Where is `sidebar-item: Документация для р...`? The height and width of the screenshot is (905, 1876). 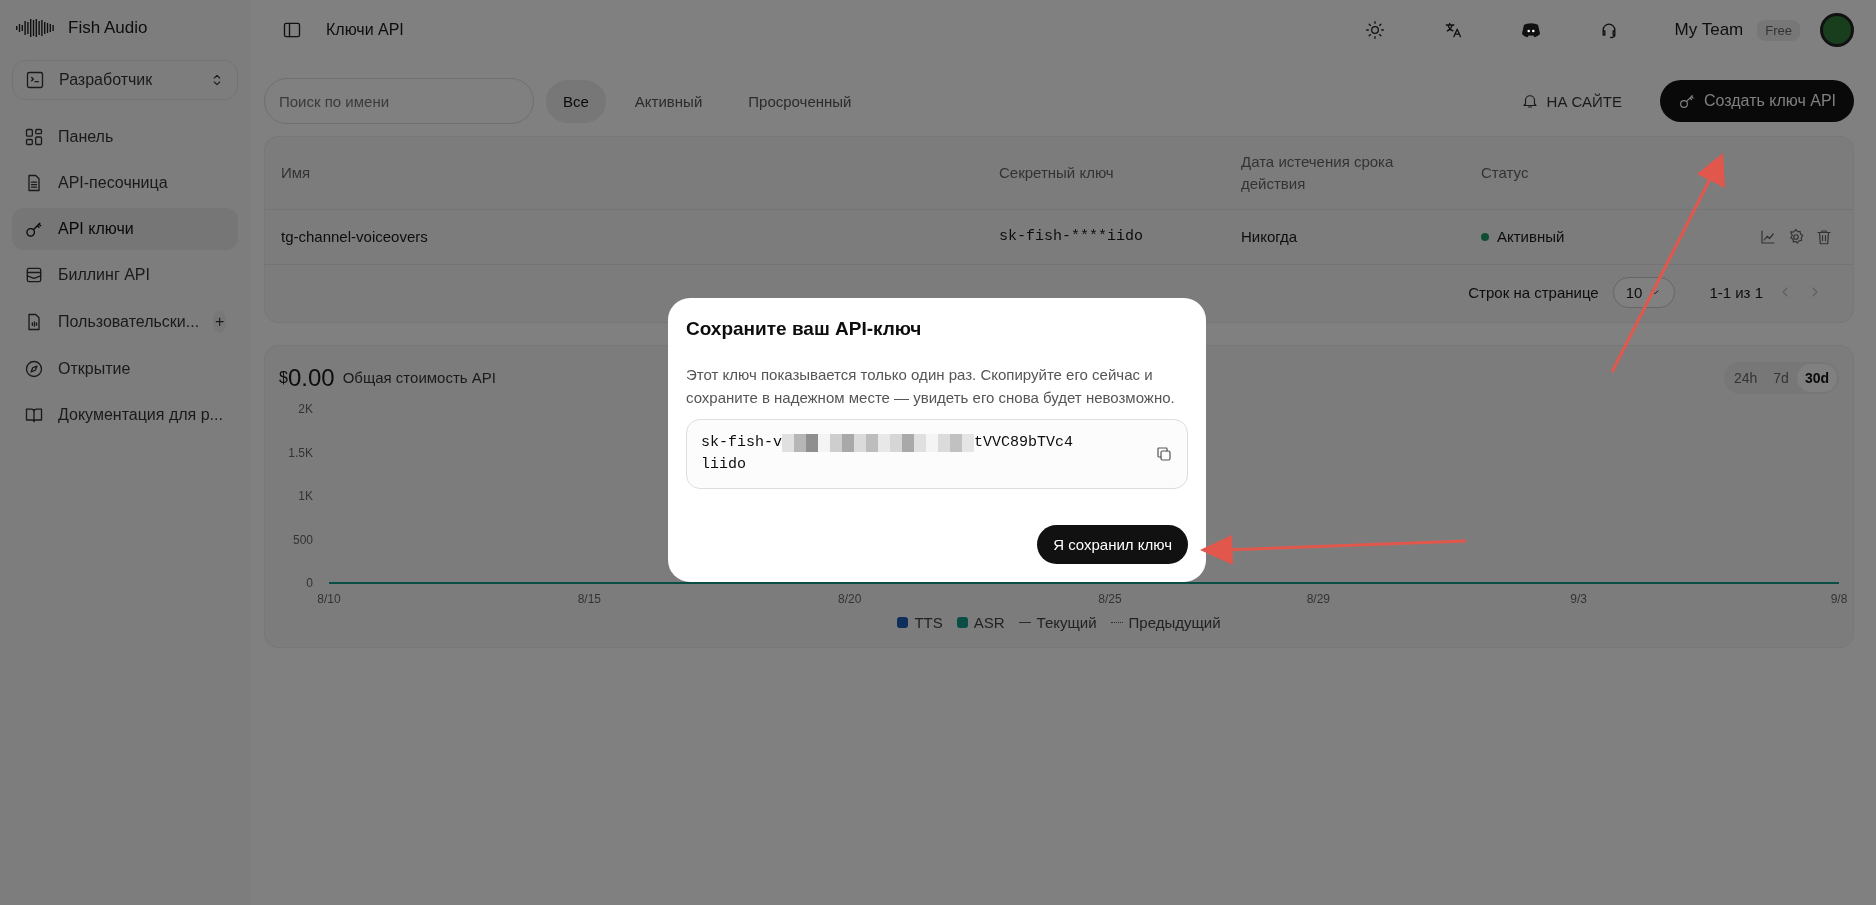
sidebar-item: Документация для р... is located at coordinates (125, 415).